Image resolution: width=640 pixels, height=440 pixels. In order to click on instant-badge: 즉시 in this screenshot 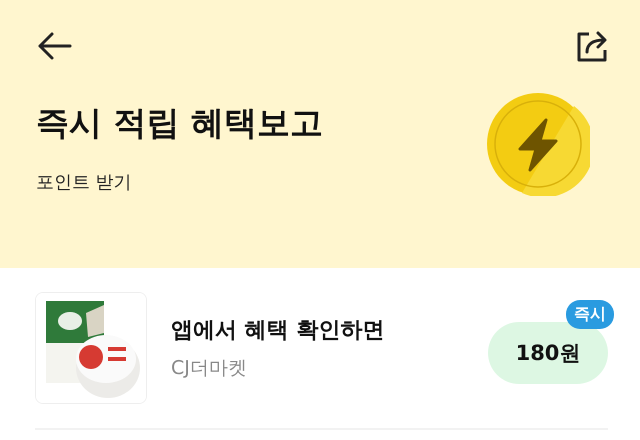, I will do `click(590, 314)`.